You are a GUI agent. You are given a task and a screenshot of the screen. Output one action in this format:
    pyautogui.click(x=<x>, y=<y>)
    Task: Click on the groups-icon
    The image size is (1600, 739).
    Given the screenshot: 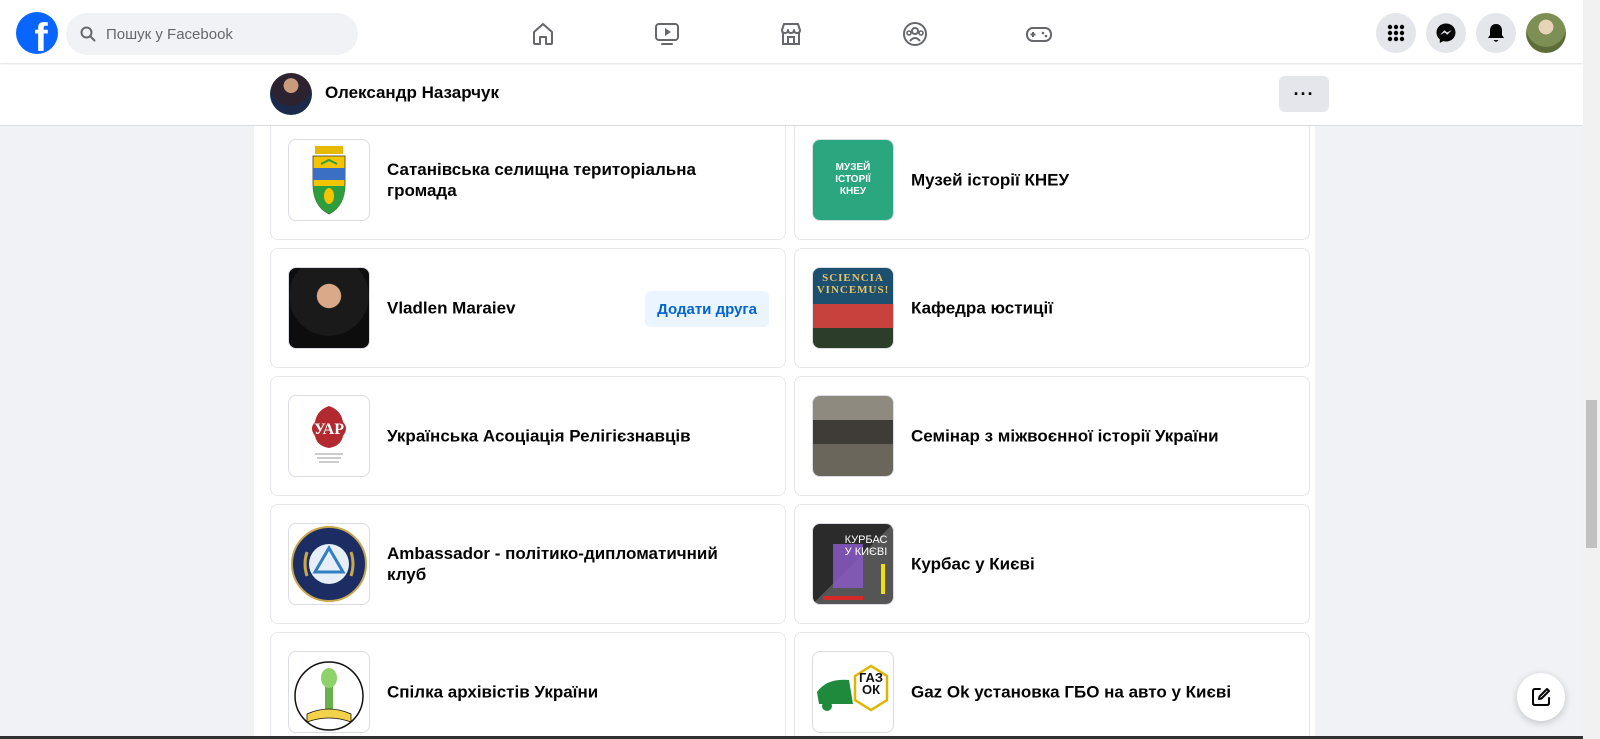 What is the action you would take?
    pyautogui.click(x=915, y=34)
    